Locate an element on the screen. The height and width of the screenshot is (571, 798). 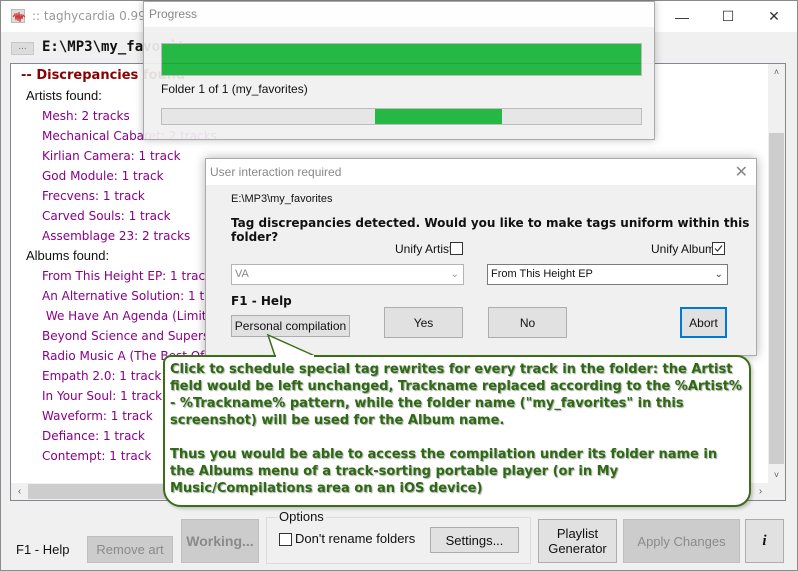
unify-artist-label: Unify Artist is located at coordinates (423, 249).